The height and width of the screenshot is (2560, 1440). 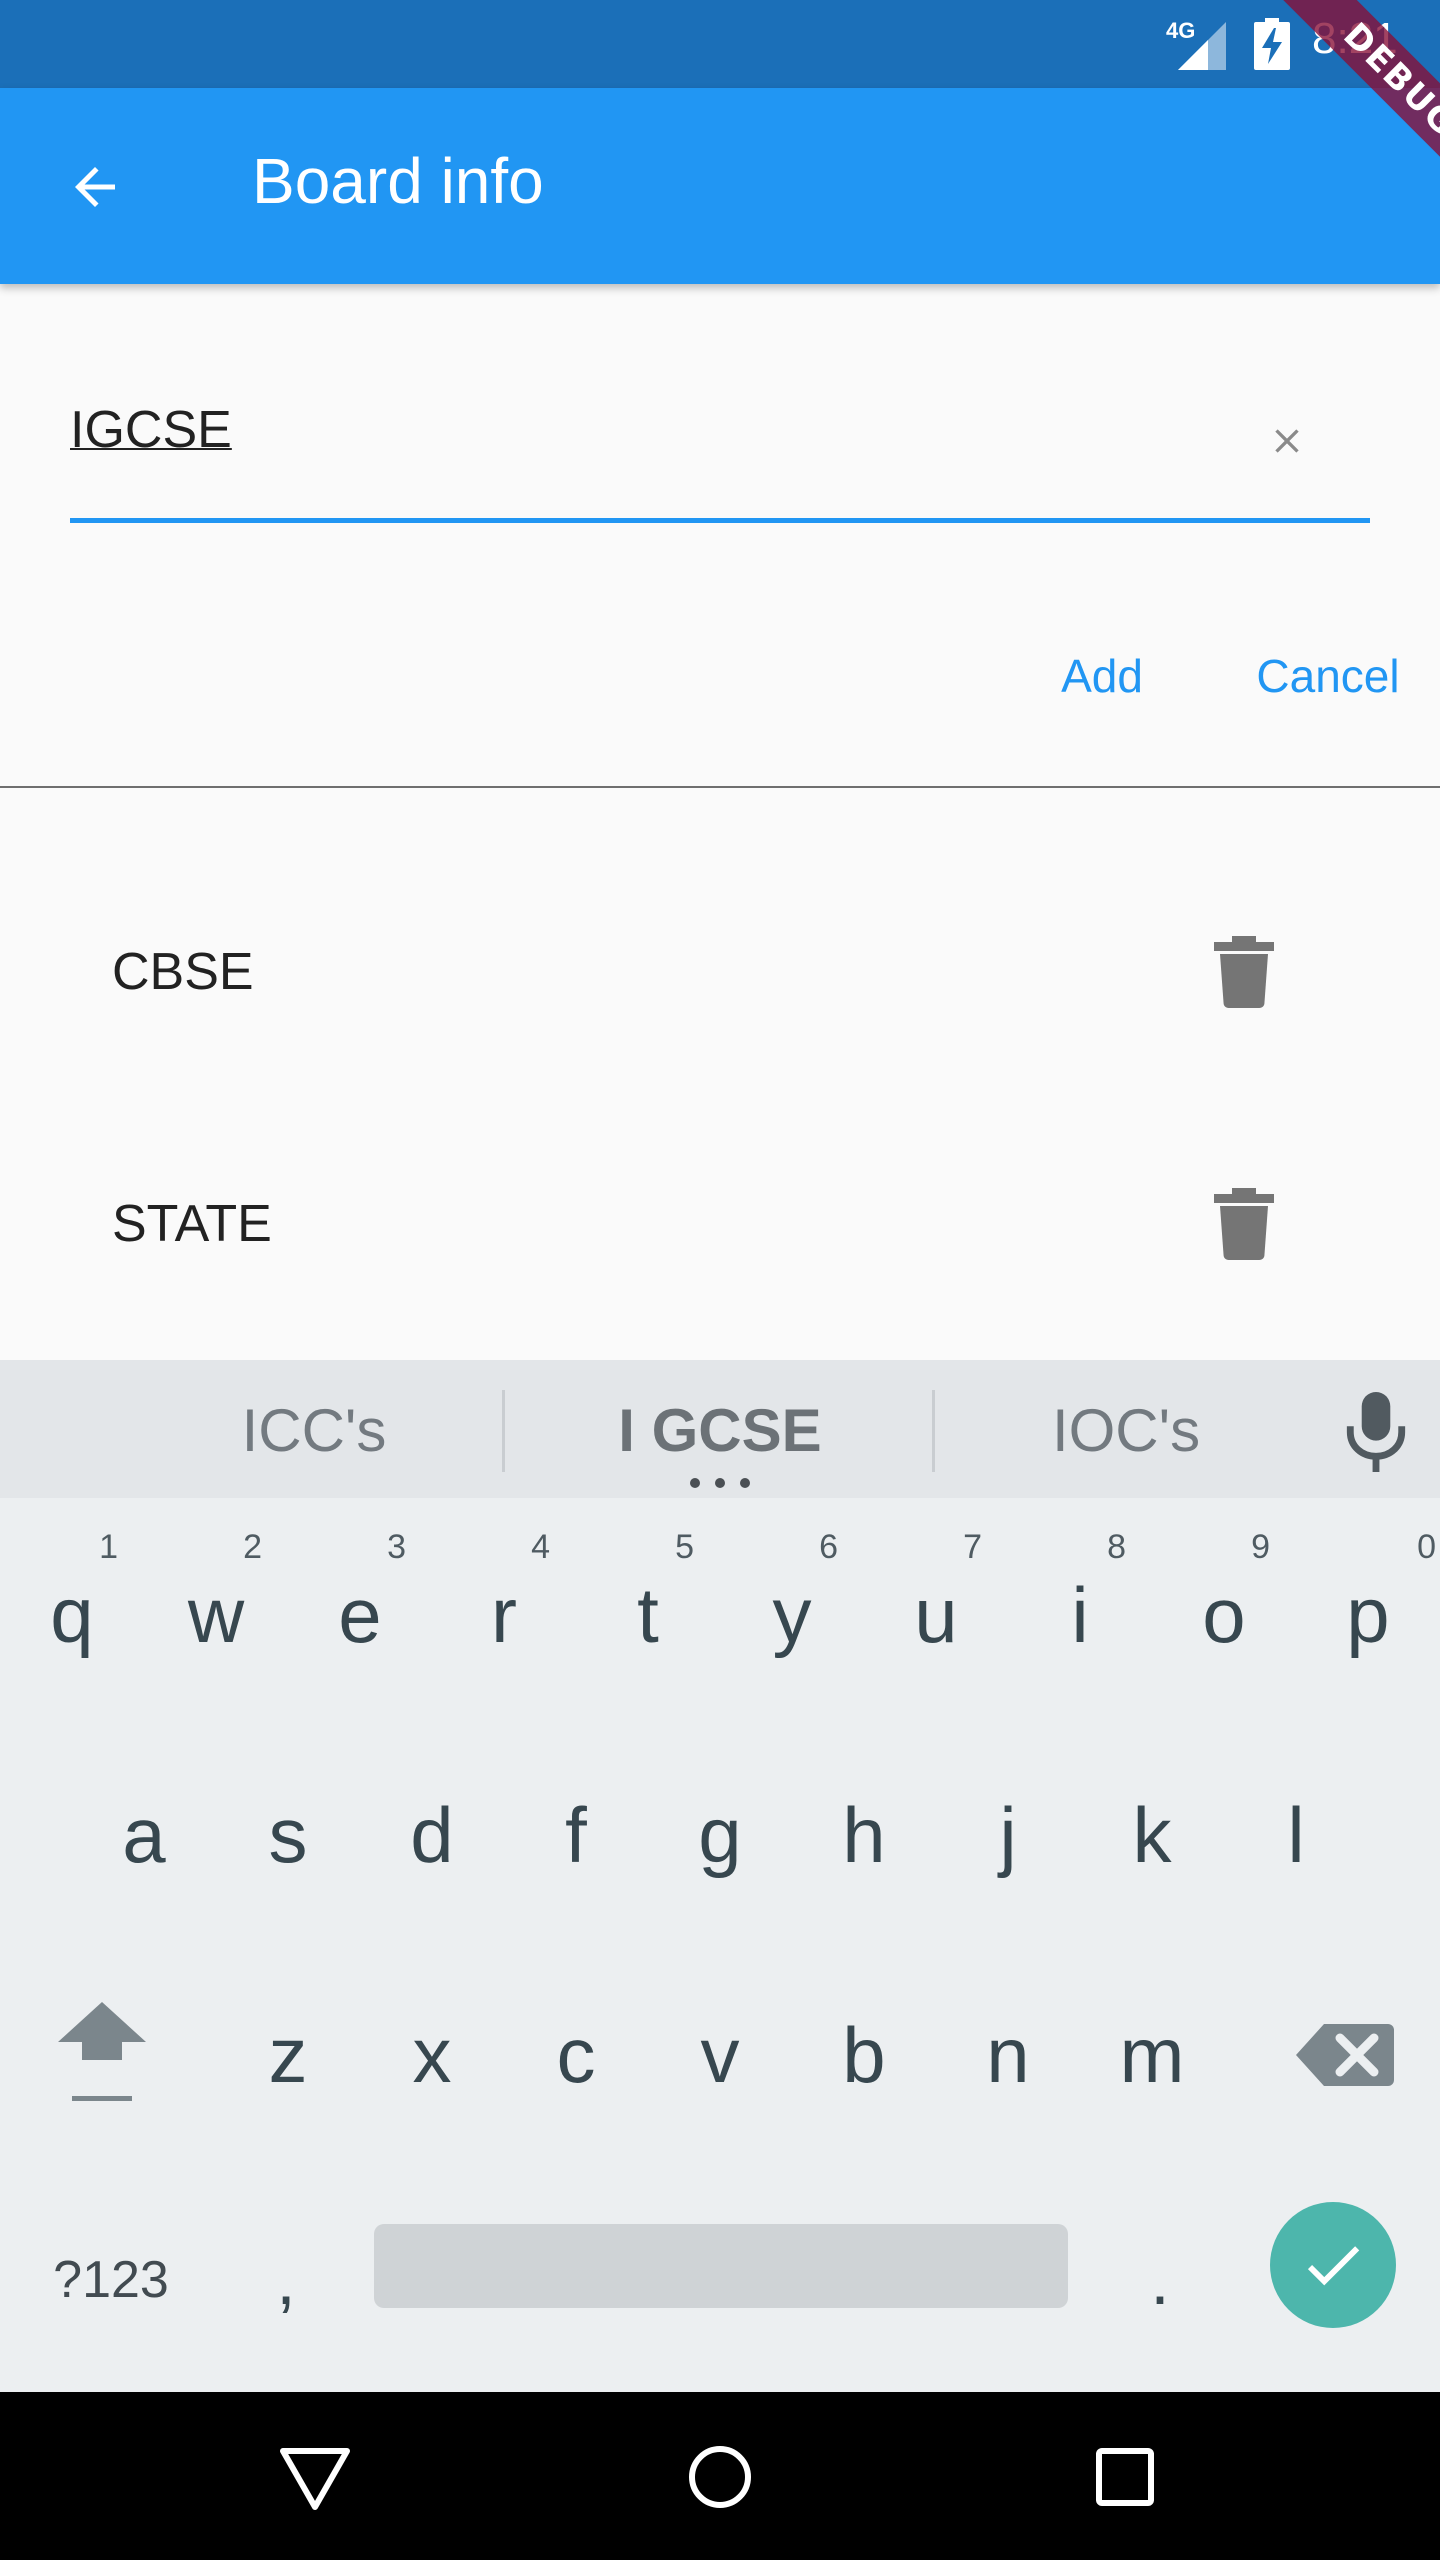 I want to click on list-item: CBSE, so click(x=720, y=970).